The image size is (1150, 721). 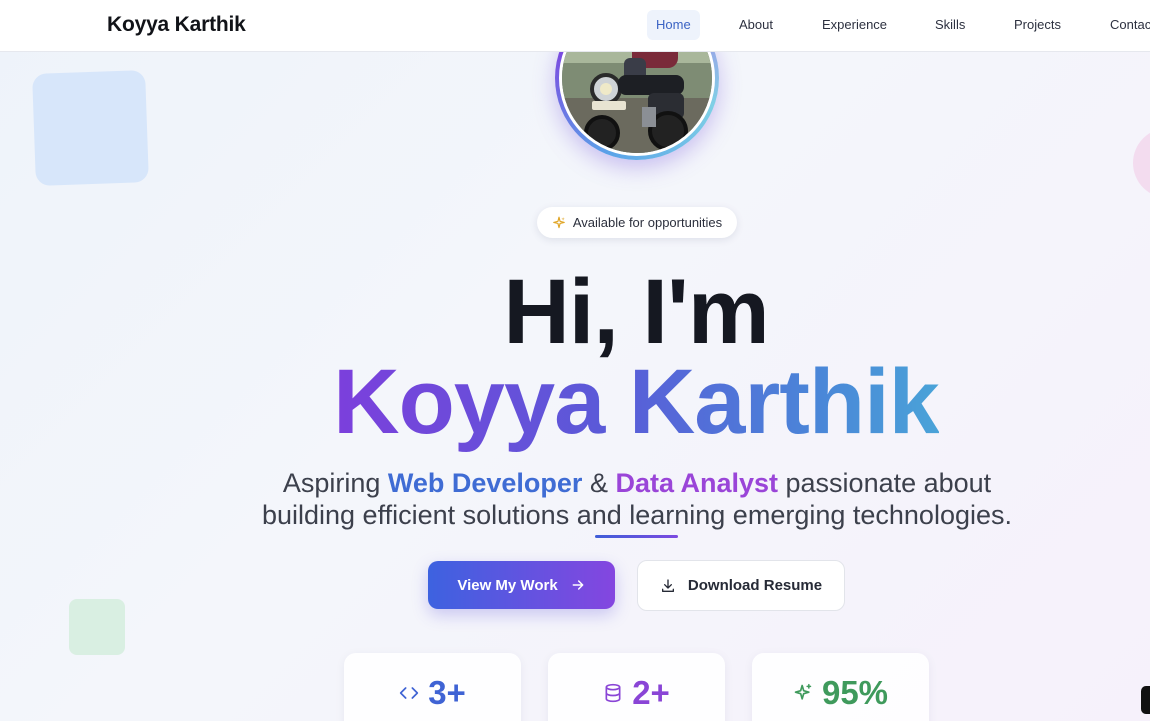 I want to click on tagline-role-data-analyst: Data Analyst, so click(x=697, y=483).